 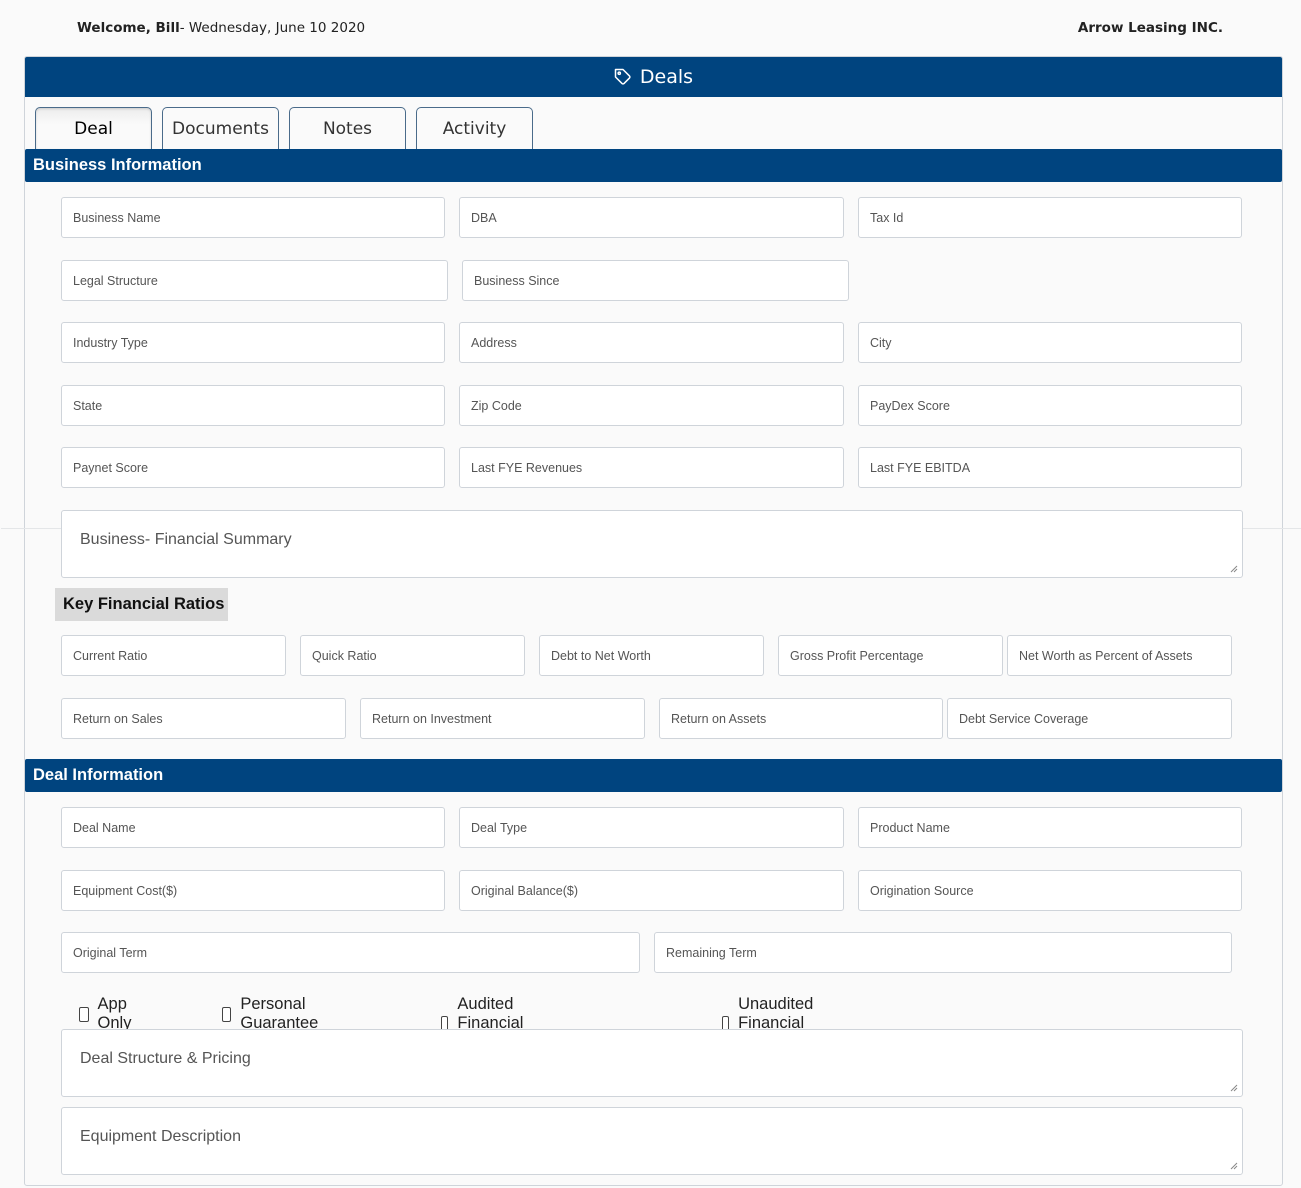 I want to click on tab-activity: Activity, so click(x=474, y=128).